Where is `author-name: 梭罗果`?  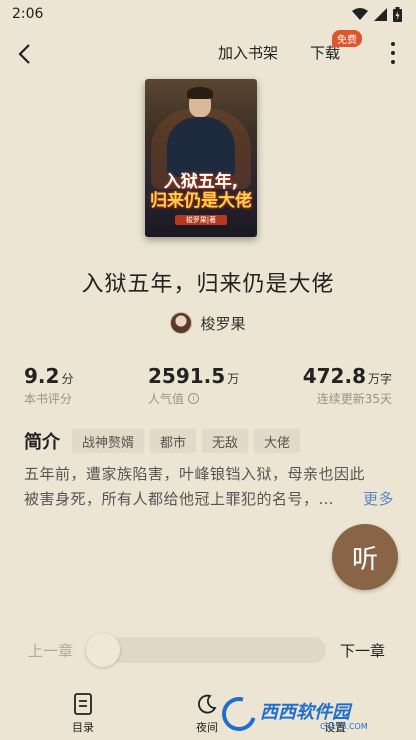
author-name: 梭罗果 is located at coordinates (222, 323).